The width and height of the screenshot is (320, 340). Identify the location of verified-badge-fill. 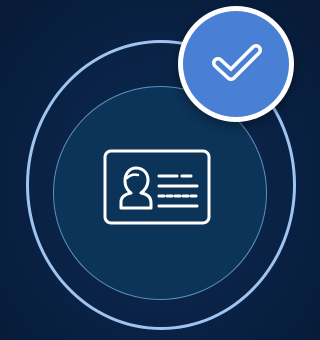
(236, 64).